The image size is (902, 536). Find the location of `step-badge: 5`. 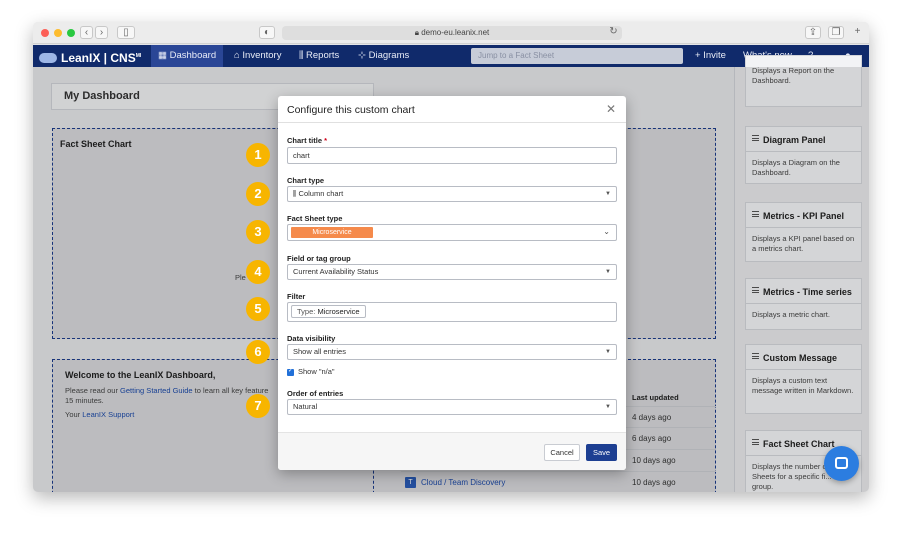

step-badge: 5 is located at coordinates (258, 309).